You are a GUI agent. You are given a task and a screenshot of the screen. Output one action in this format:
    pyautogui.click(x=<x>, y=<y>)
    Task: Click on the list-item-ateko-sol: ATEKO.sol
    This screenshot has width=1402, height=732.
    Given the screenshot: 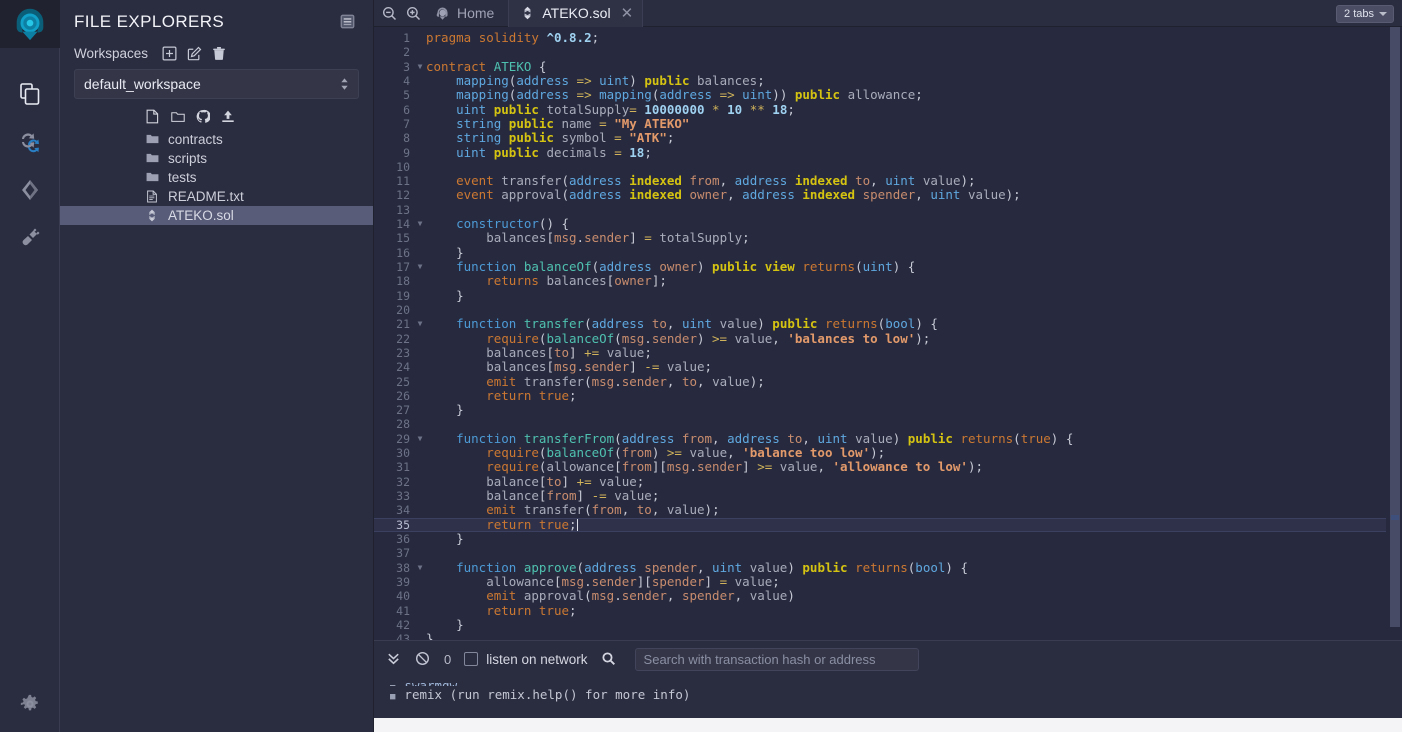 What is the action you would take?
    pyautogui.click(x=216, y=215)
    